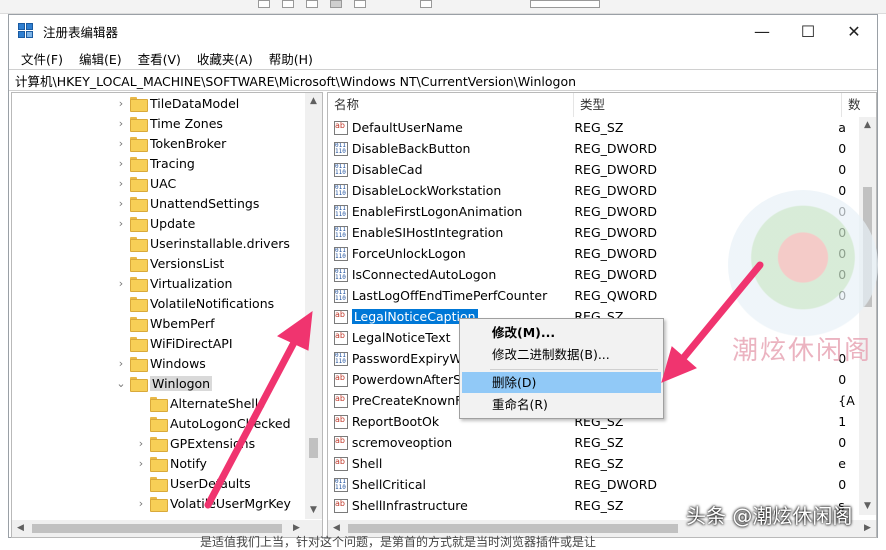 The image size is (886, 550). I want to click on arrow-to-delete-icon, so click(720, 313).